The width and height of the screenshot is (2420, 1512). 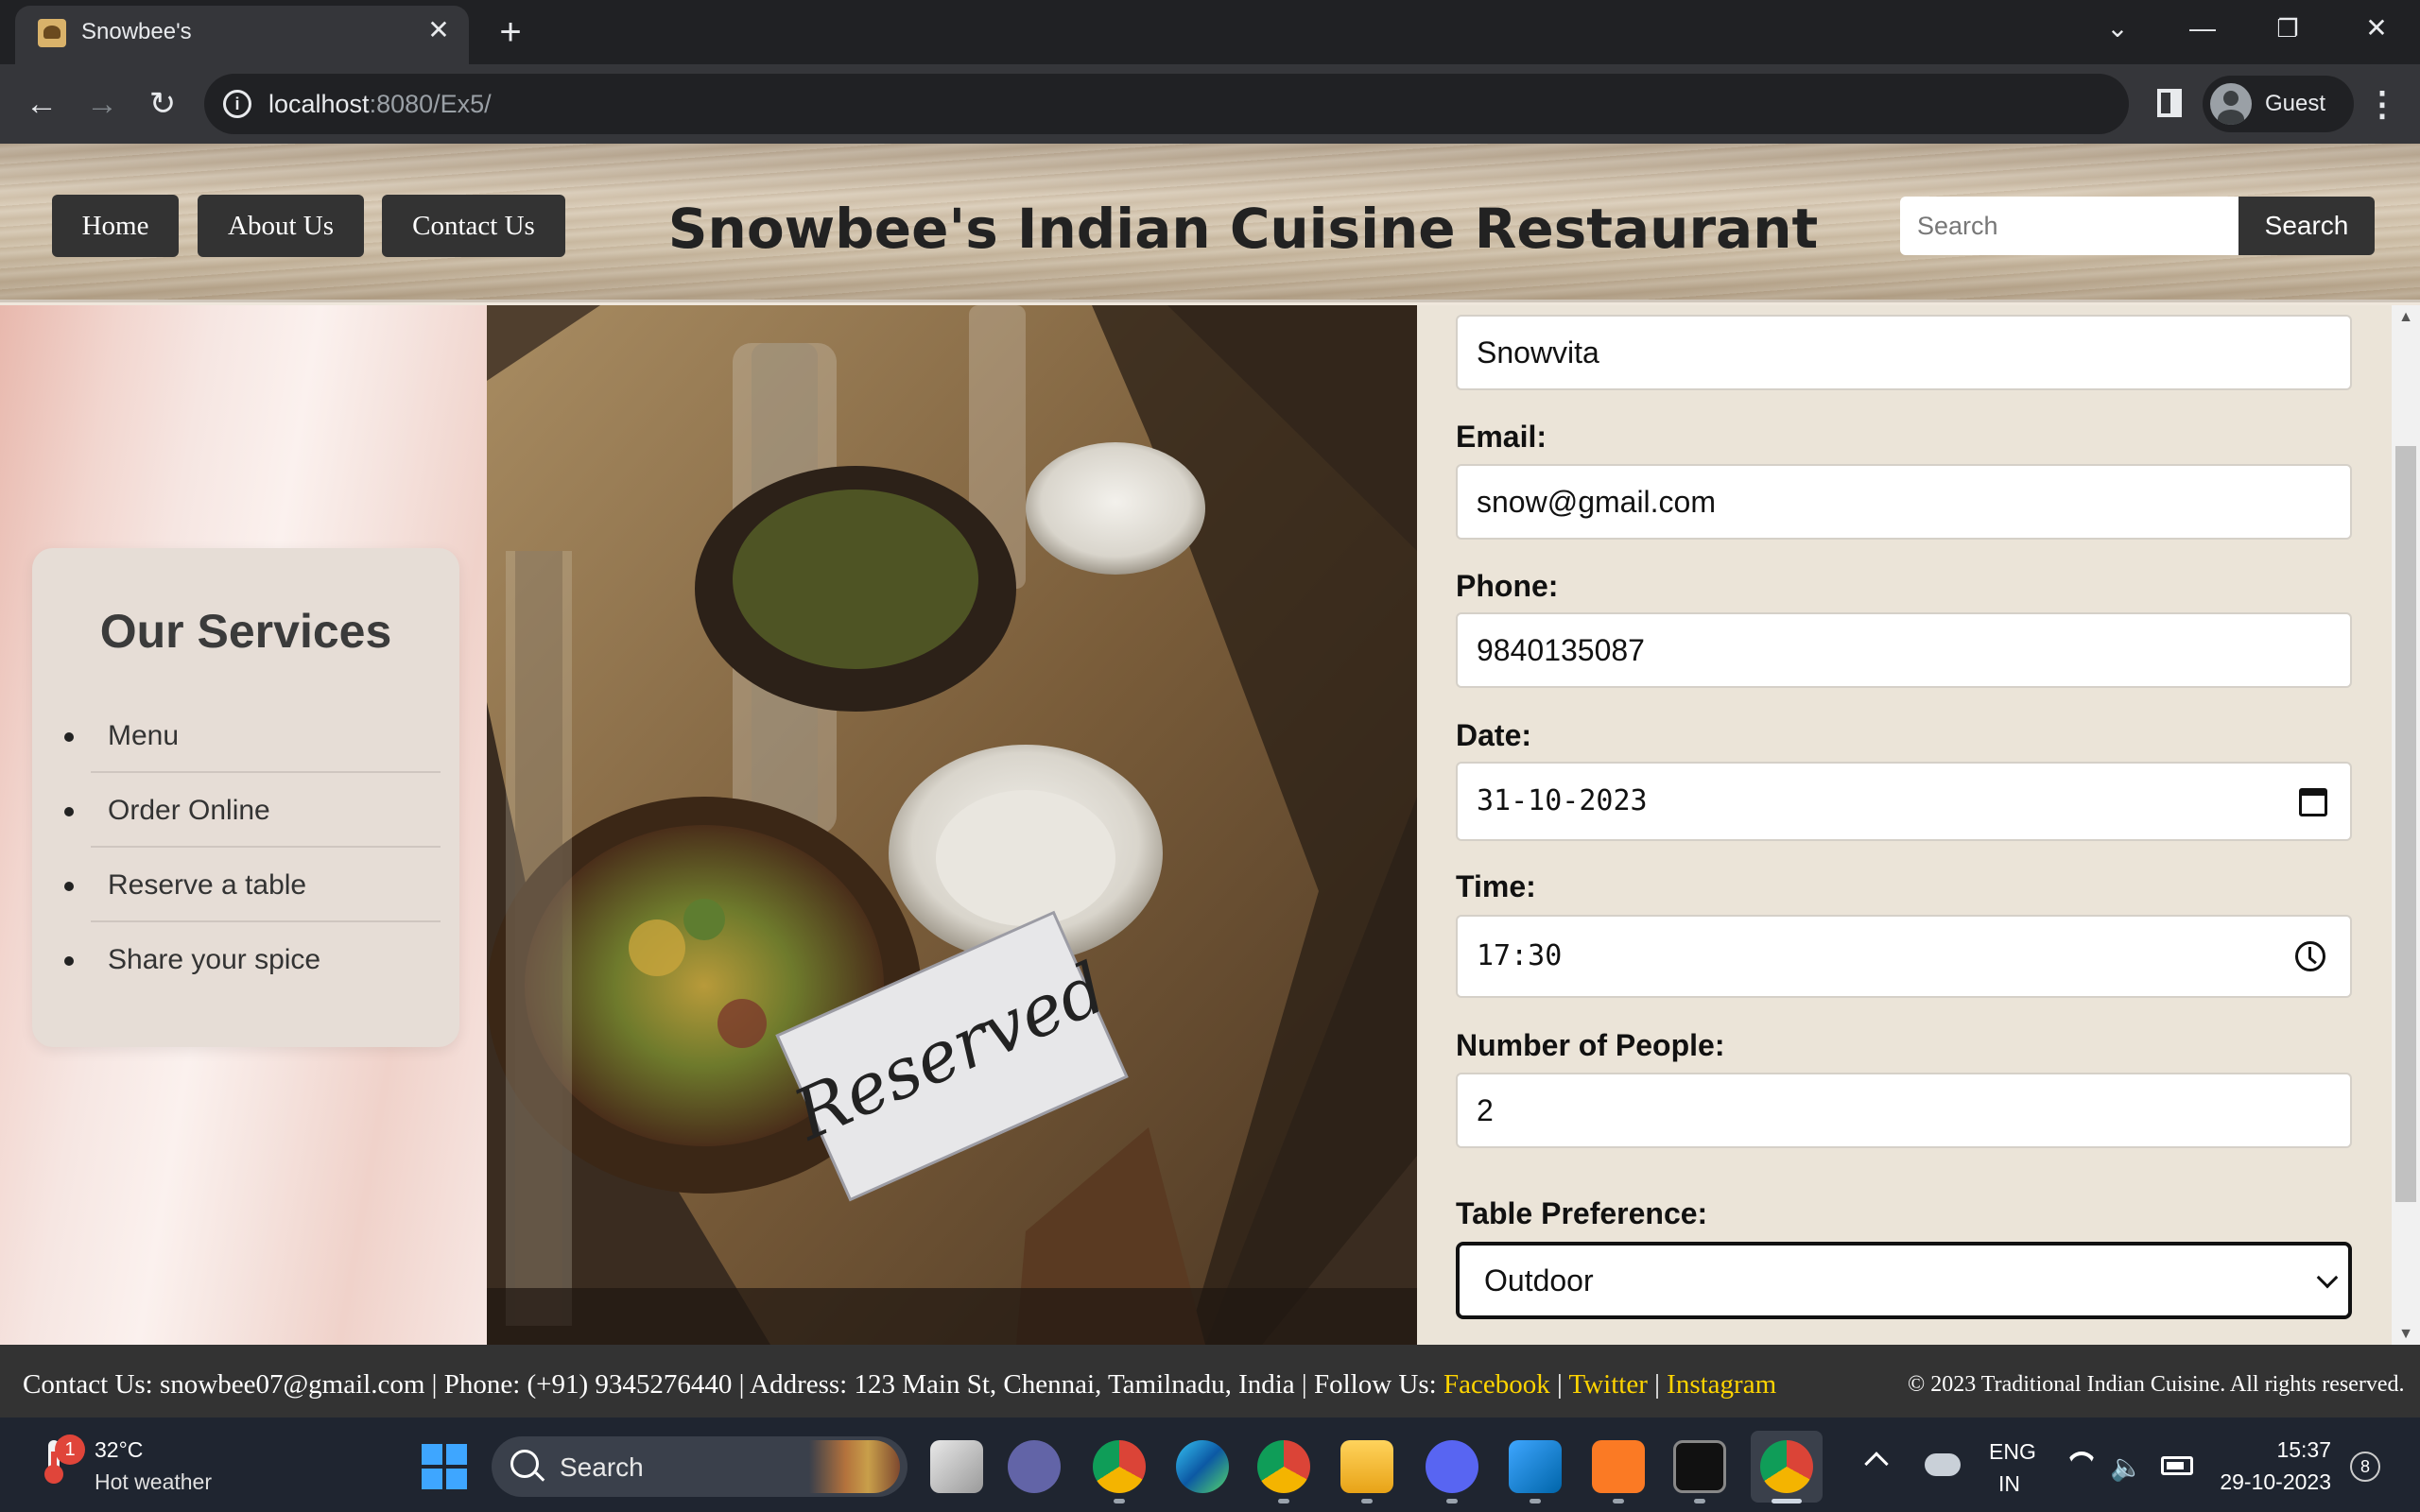 I want to click on new-tab-icon: +, so click(x=511, y=32).